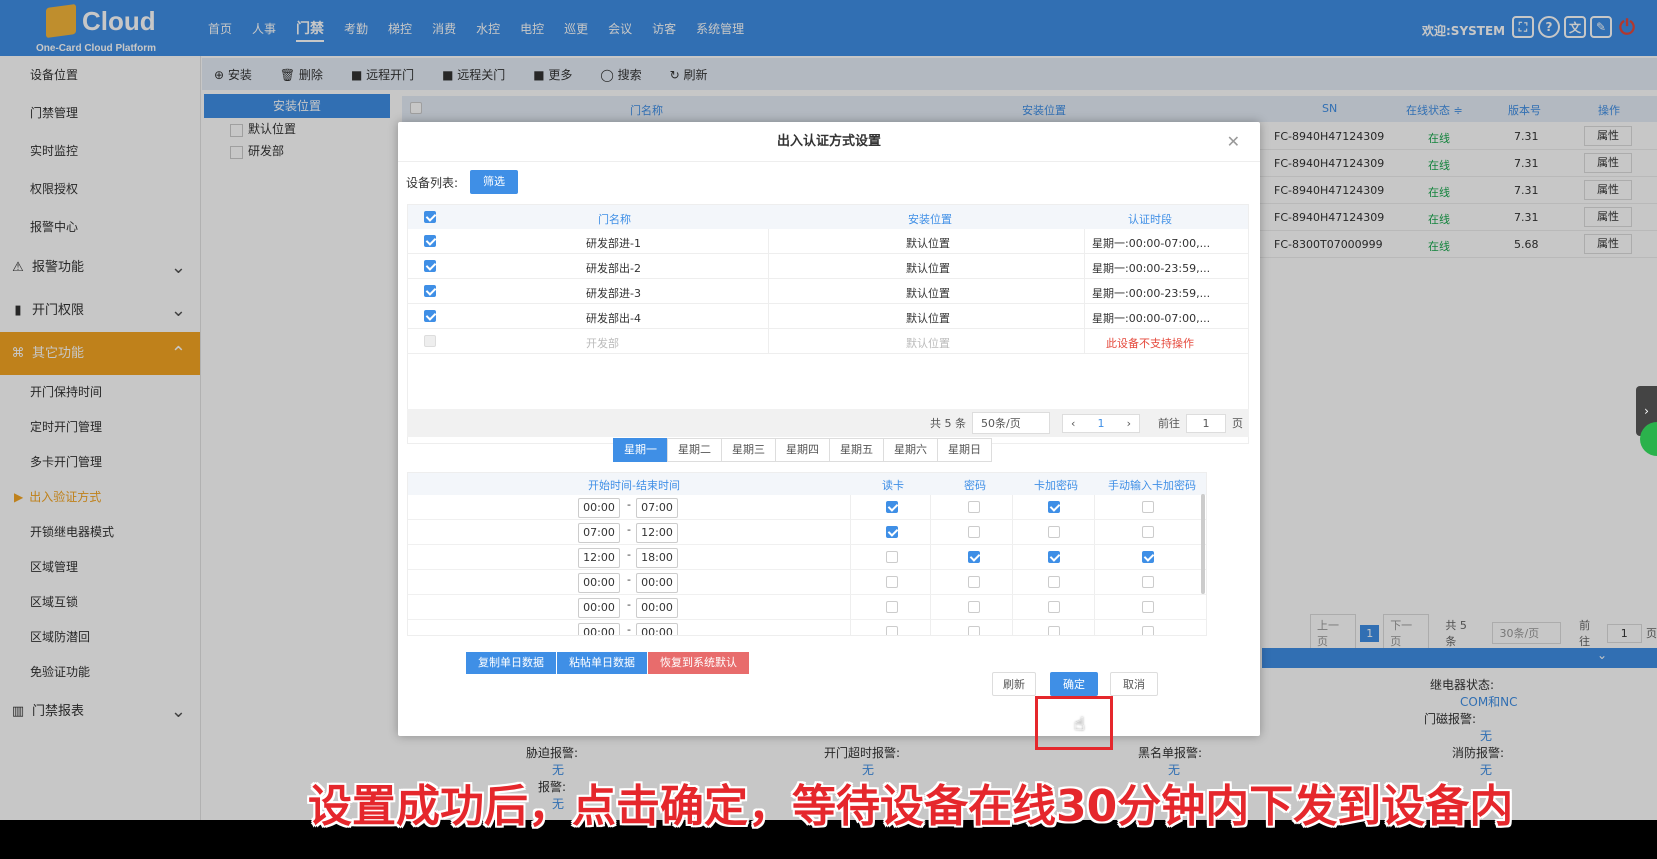 Image resolution: width=1657 pixels, height=859 pixels. I want to click on close-icon: ✕, so click(1233, 142).